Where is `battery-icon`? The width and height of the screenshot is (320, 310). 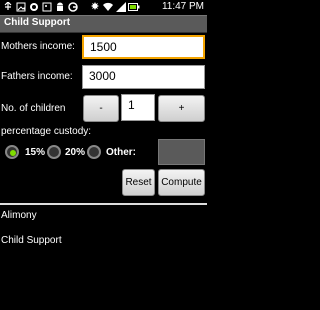
battery-icon is located at coordinates (134, 7).